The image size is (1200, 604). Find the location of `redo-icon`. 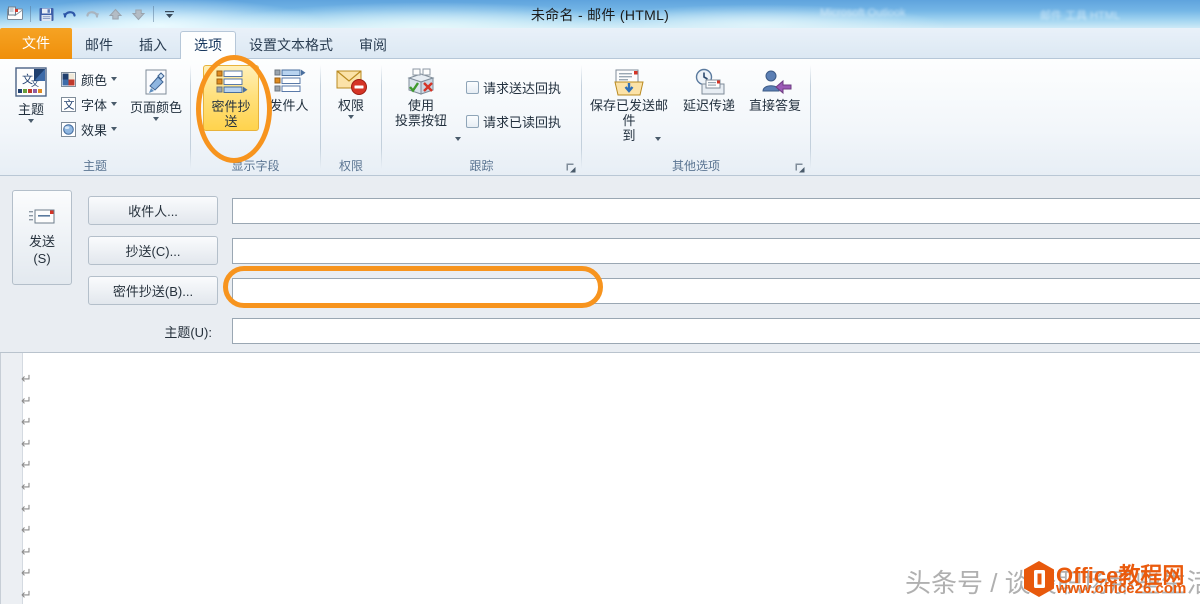

redo-icon is located at coordinates (92, 14).